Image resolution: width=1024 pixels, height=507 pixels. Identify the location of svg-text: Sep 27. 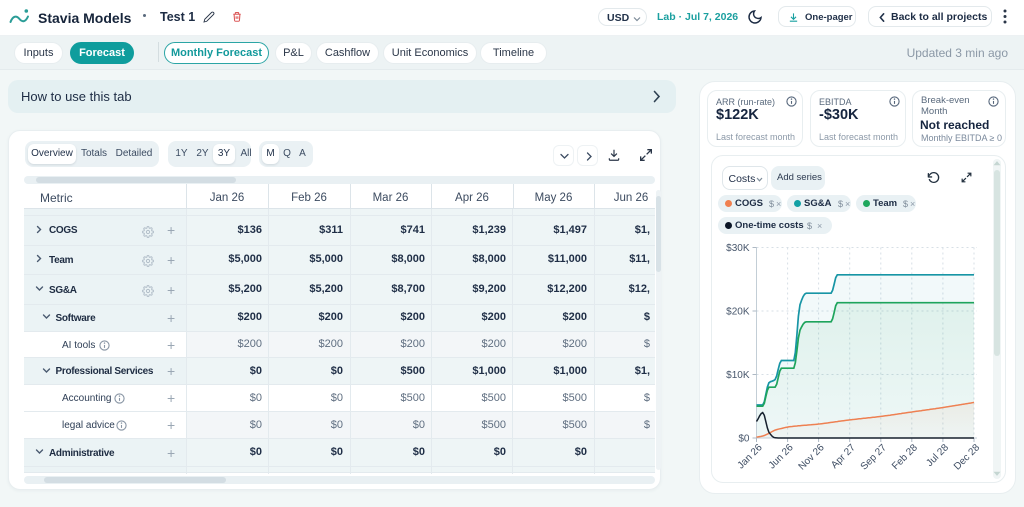
(874, 457).